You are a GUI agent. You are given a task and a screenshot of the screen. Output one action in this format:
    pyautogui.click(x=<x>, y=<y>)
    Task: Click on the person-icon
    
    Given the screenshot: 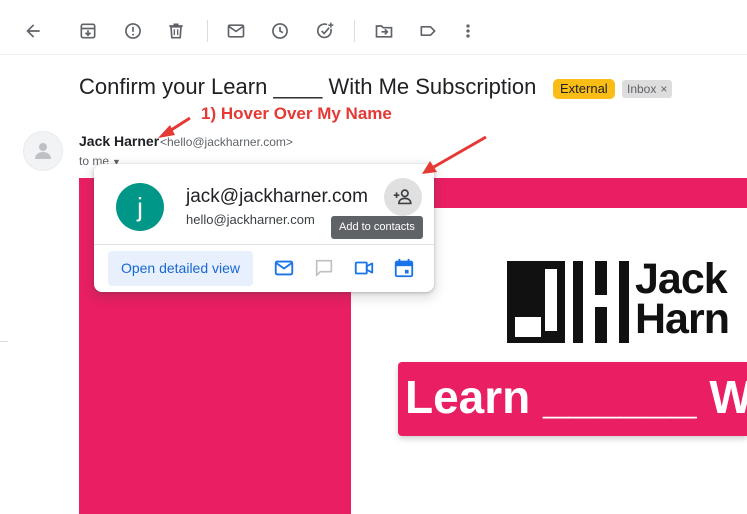 What is the action you would take?
    pyautogui.click(x=43, y=151)
    